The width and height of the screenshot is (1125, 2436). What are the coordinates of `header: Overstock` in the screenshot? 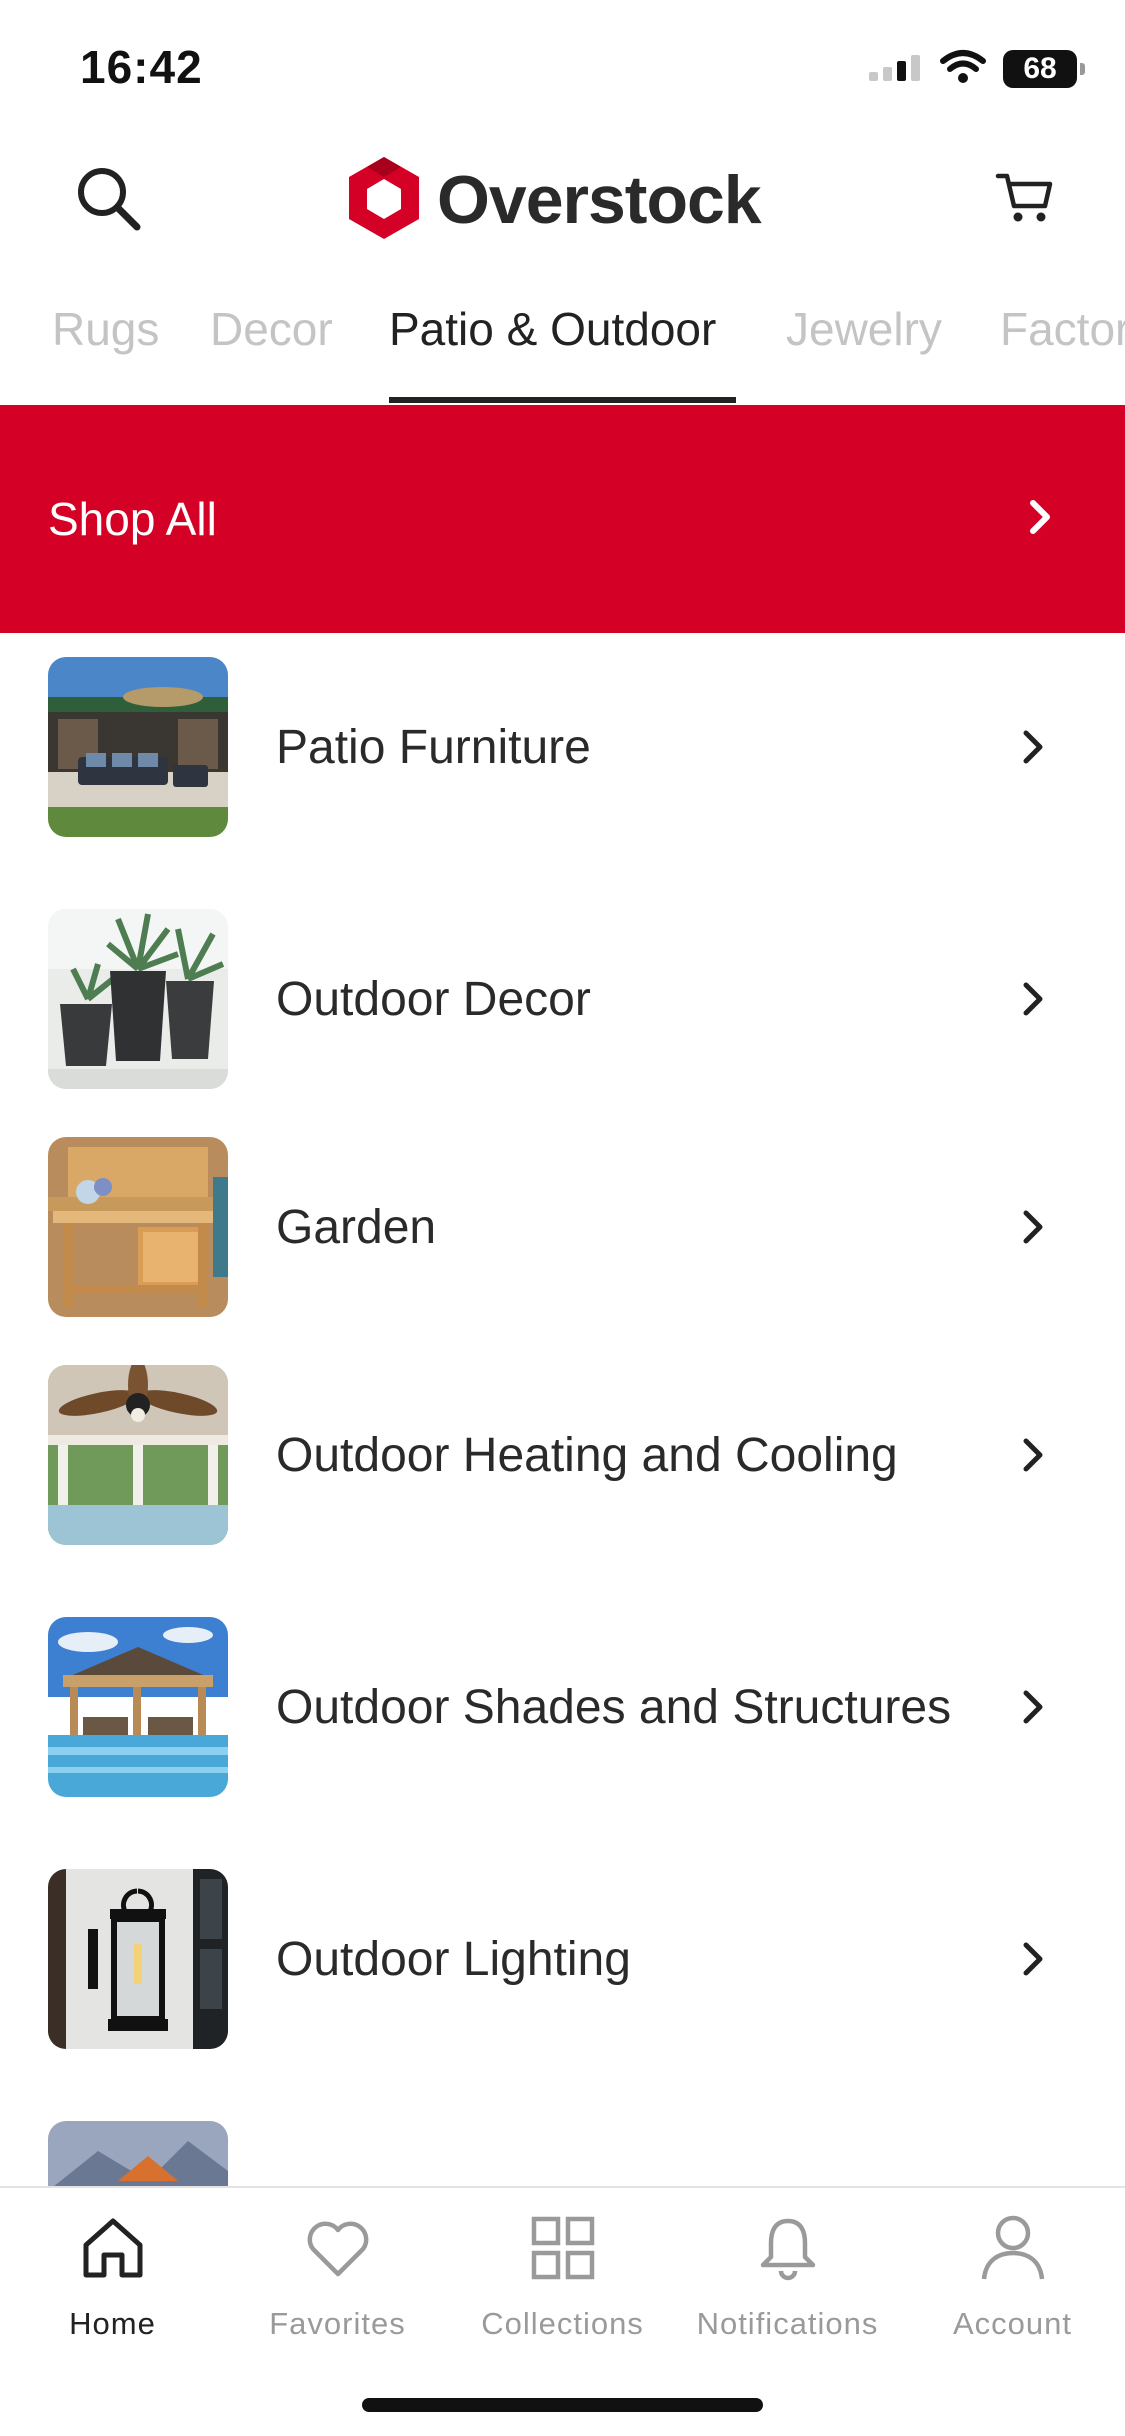 It's located at (562, 200).